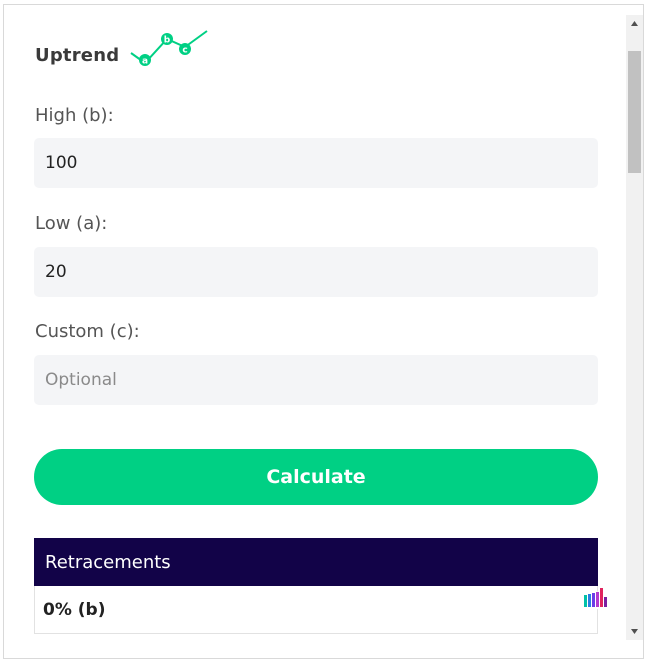 This screenshot has width=647, height=662. What do you see at coordinates (71, 223) in the screenshot?
I see `low-label: Low (a):` at bounding box center [71, 223].